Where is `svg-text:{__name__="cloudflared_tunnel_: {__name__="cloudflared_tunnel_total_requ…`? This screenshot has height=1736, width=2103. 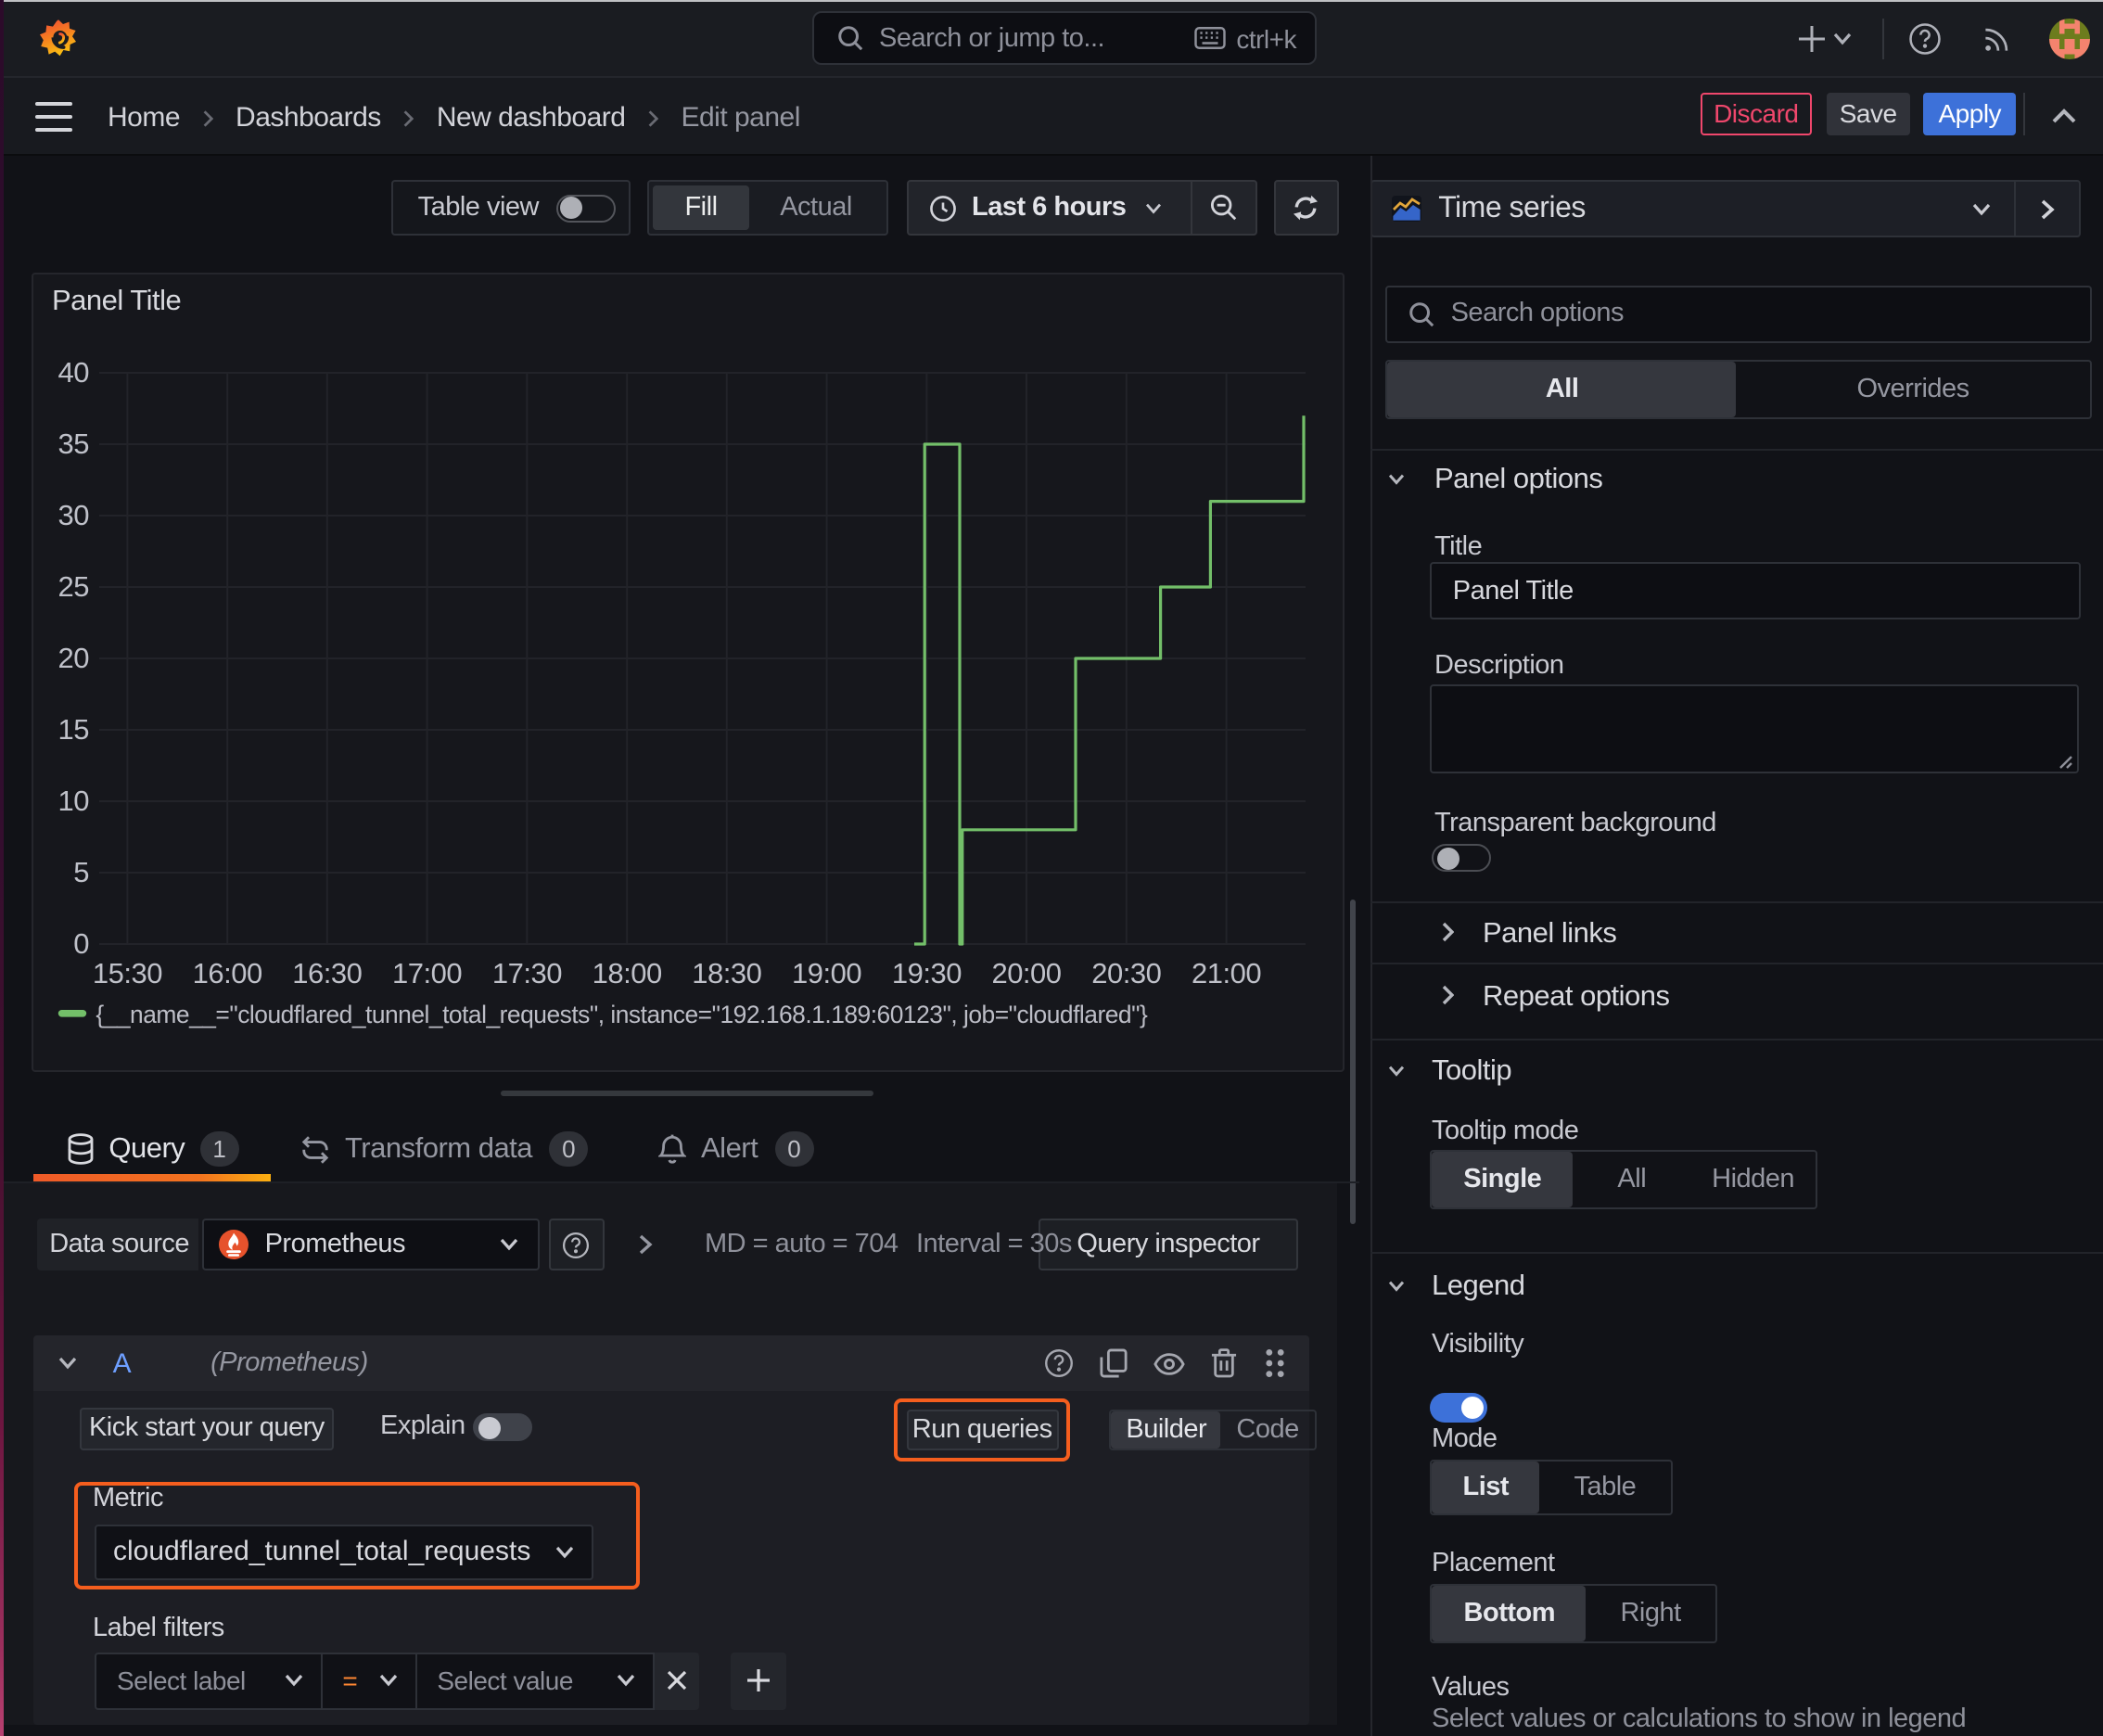 svg-text:{__name__="cloudflared_tunnel_: {__name__="cloudflared_tunnel_total_requ… is located at coordinates (622, 1015).